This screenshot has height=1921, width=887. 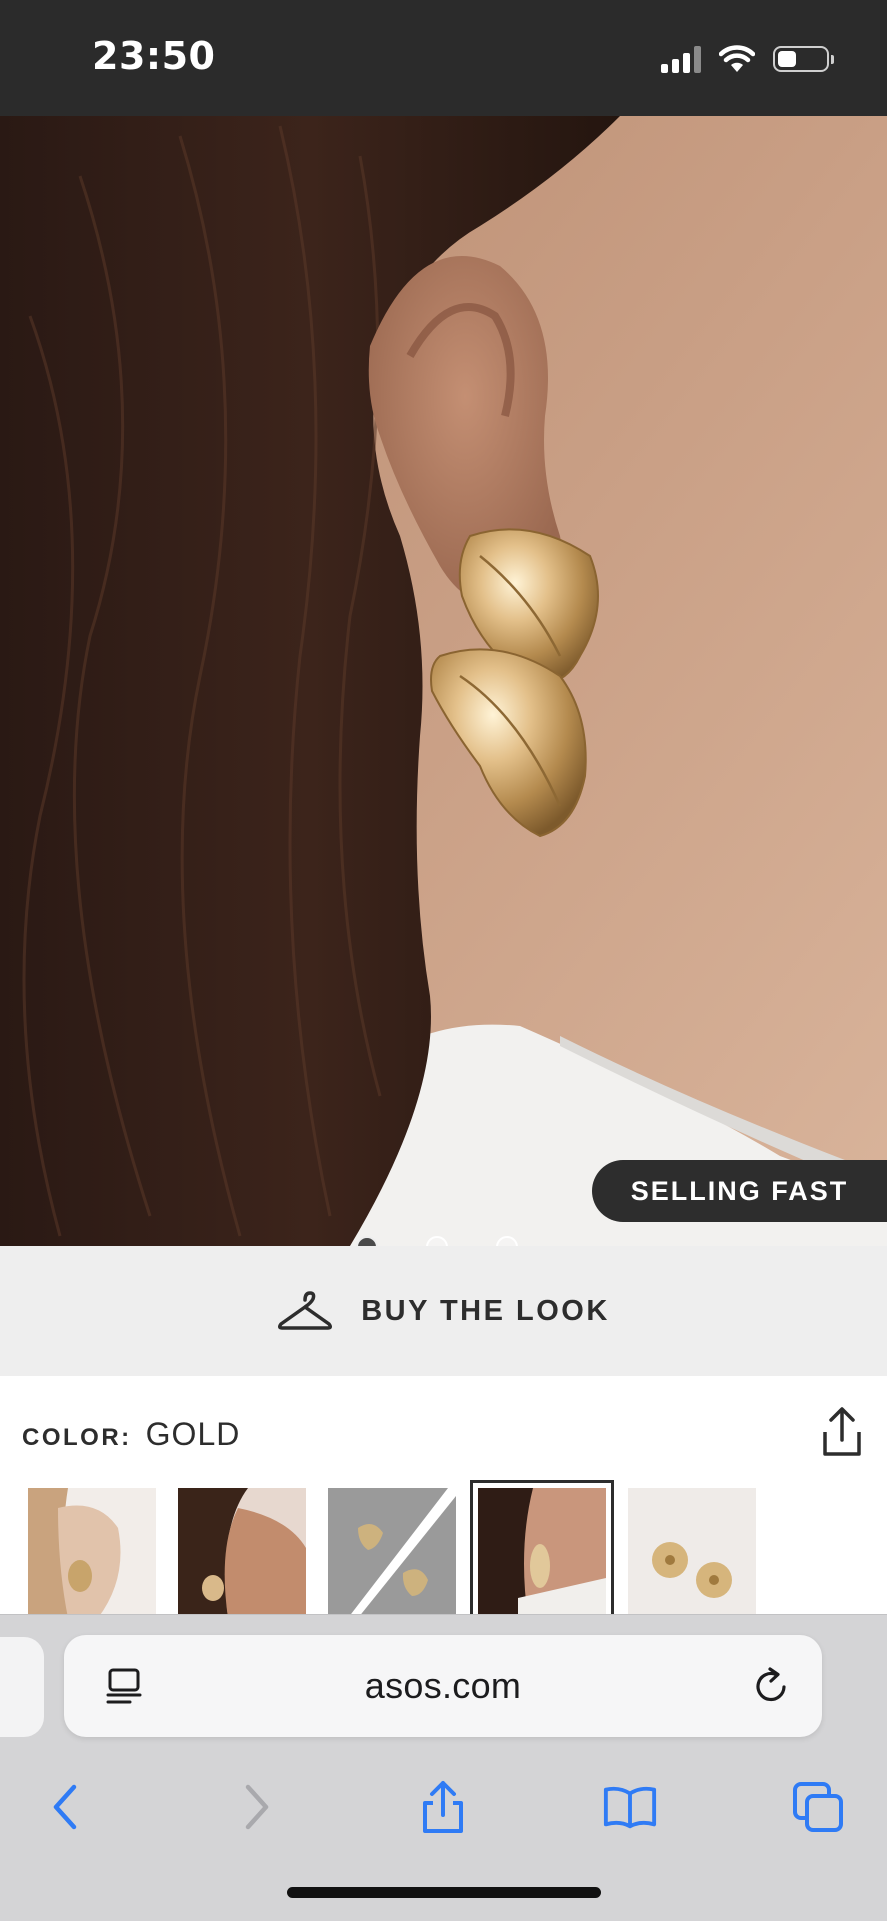 I want to click on reload-icon, so click(x=771, y=1686).